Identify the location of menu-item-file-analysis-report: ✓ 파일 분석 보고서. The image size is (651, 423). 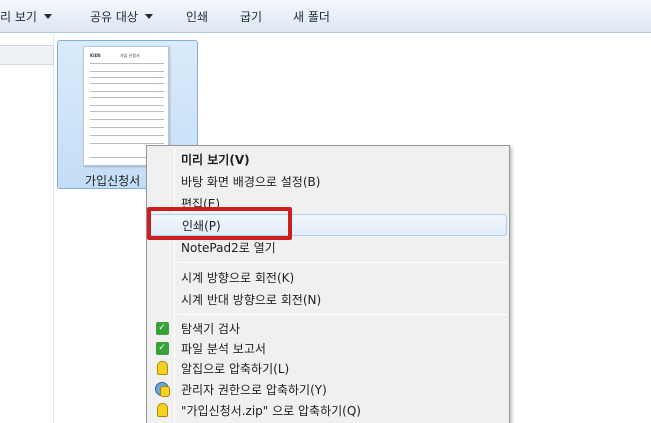
(328, 348).